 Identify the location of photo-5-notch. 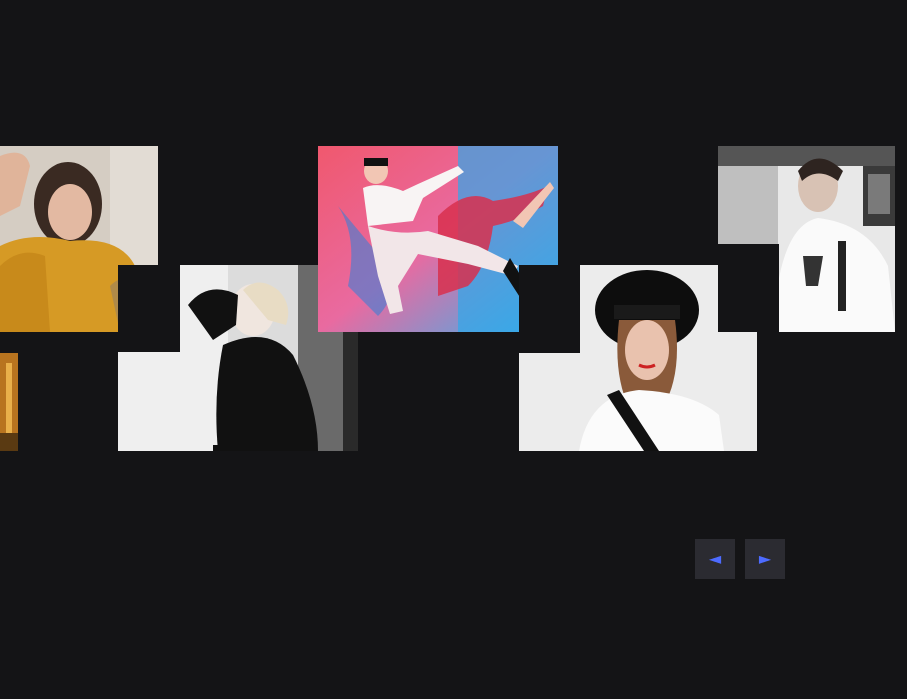
(748, 288).